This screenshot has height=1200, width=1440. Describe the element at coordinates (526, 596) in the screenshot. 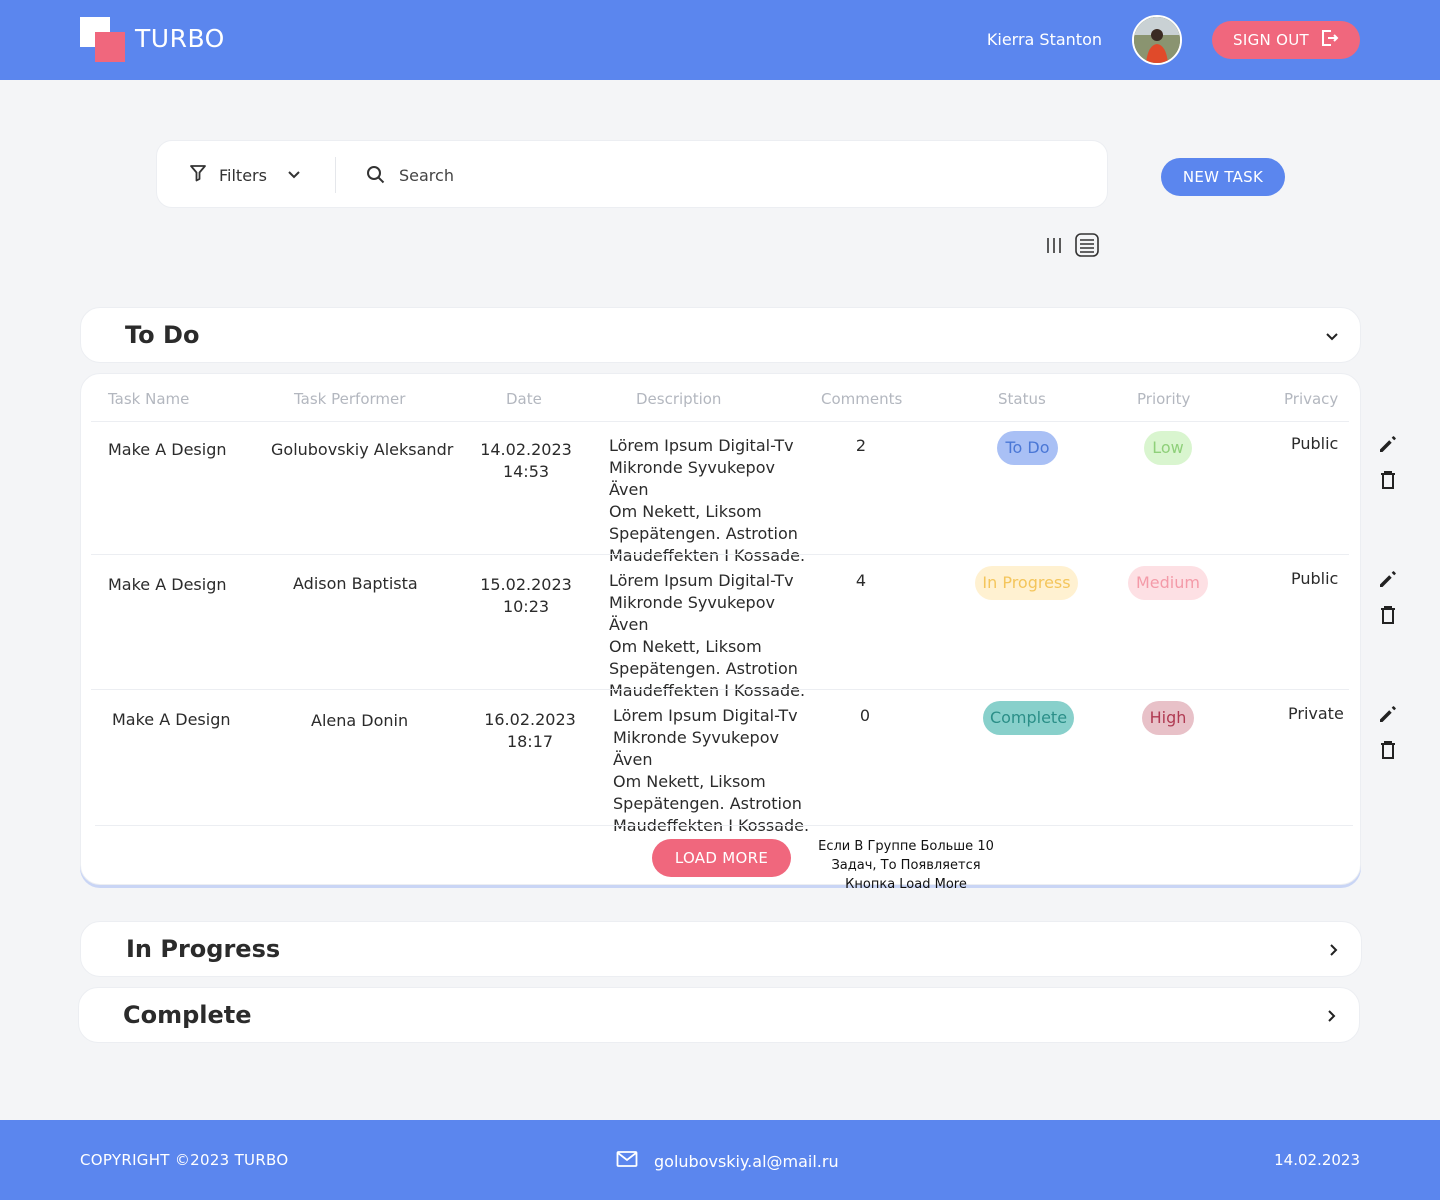

I see `task-date: 15.02.2023 10:23` at that location.